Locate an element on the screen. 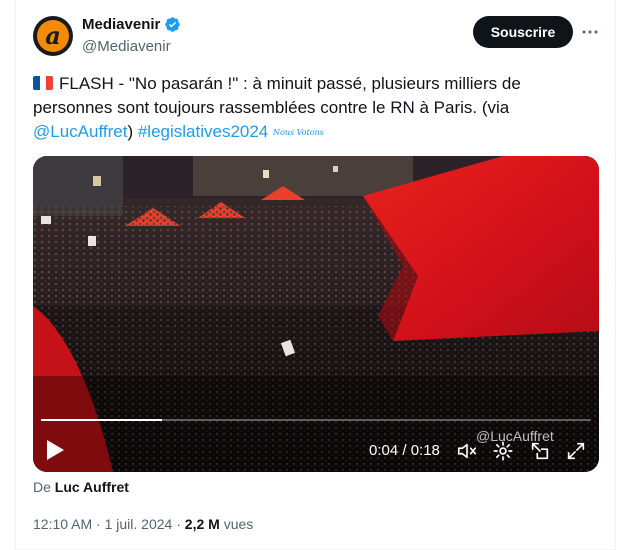  mention-link: @LucAuffret is located at coordinates (80, 131).